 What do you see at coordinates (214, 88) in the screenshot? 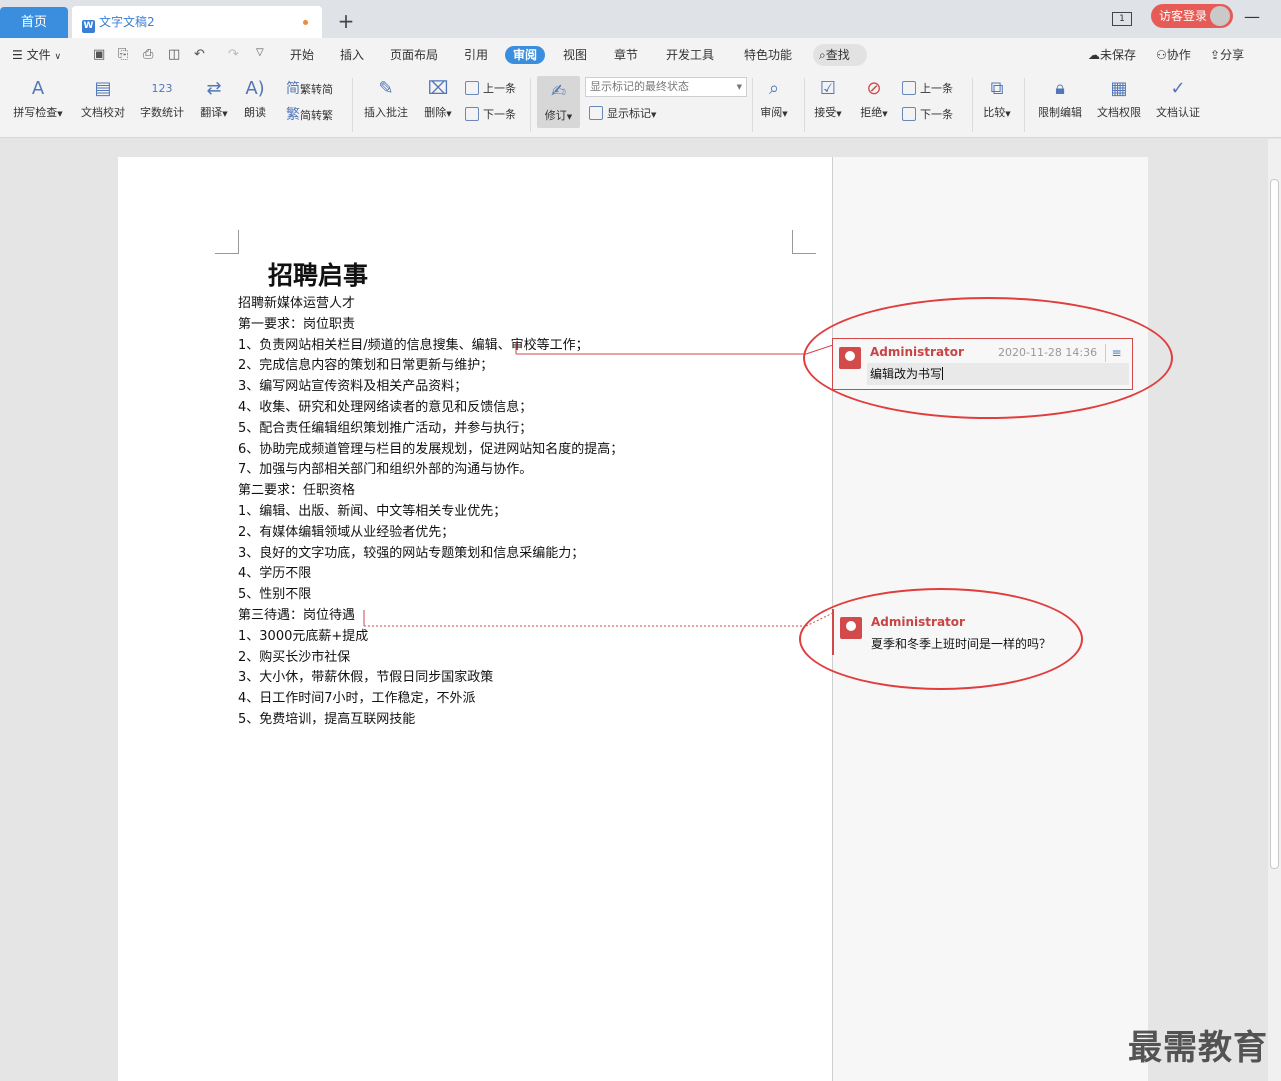
I see `translate-icon: ⇄` at bounding box center [214, 88].